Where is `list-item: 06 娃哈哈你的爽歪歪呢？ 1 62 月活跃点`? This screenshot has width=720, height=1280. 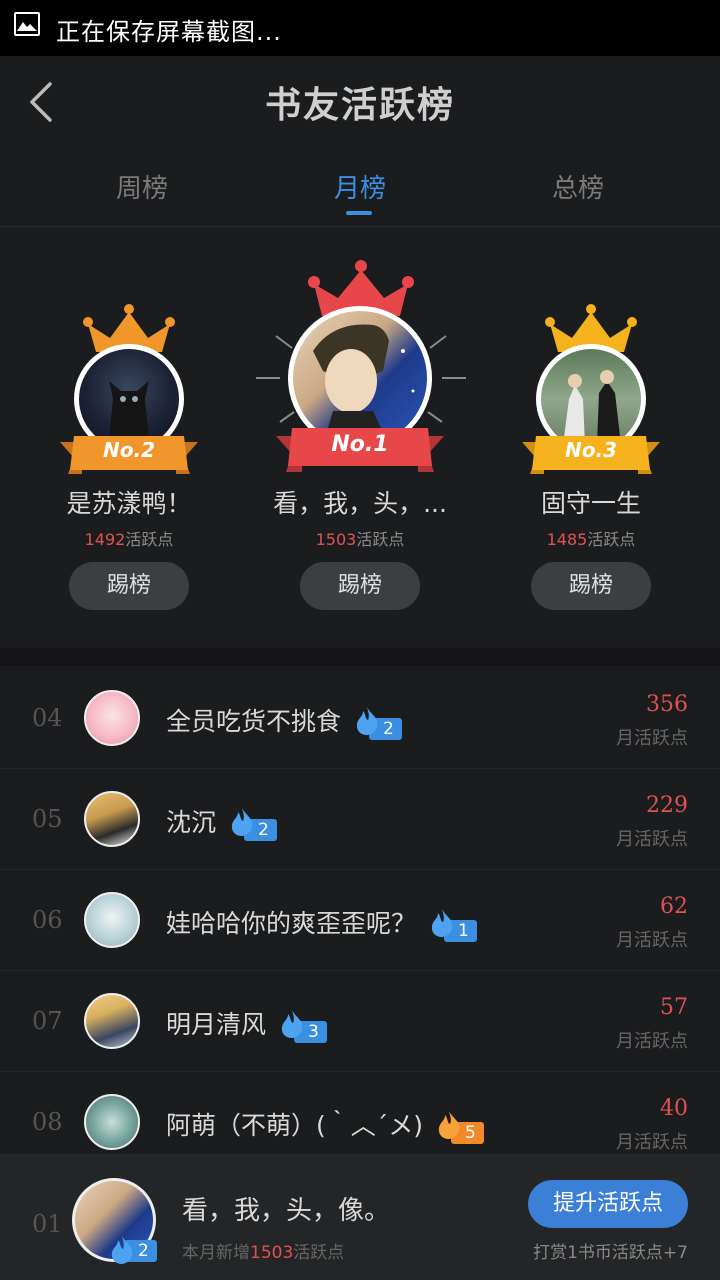 list-item: 06 娃哈哈你的爽歪歪呢？ 1 62 月活跃点 is located at coordinates (360, 920).